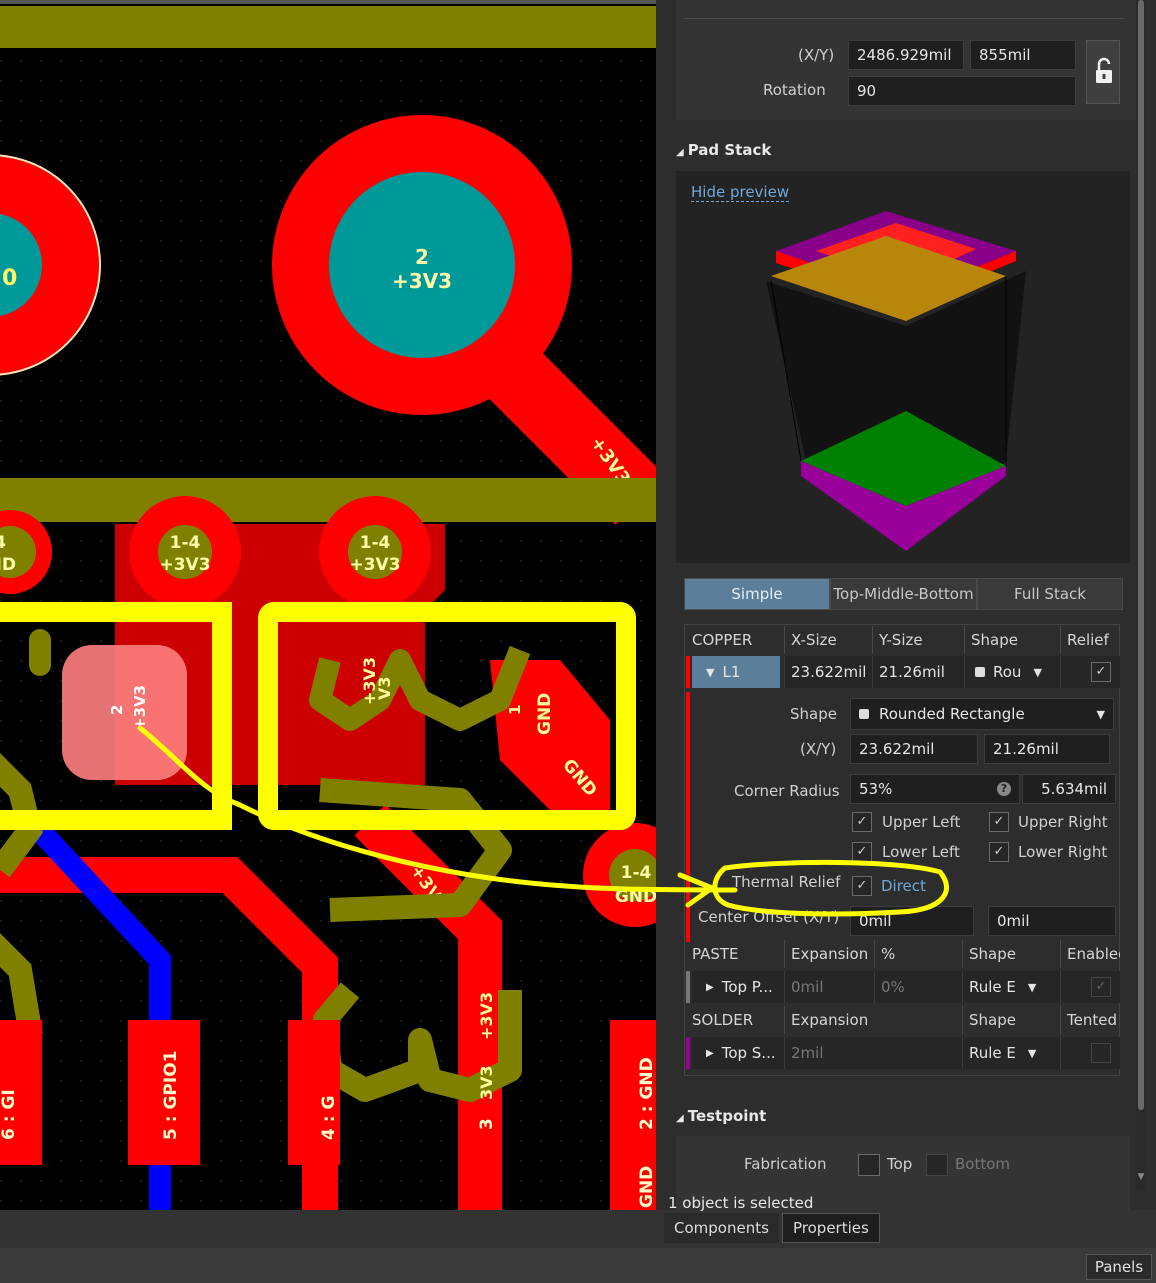  I want to click on center-offset-label: Center Offset (X/Y), so click(769, 917).